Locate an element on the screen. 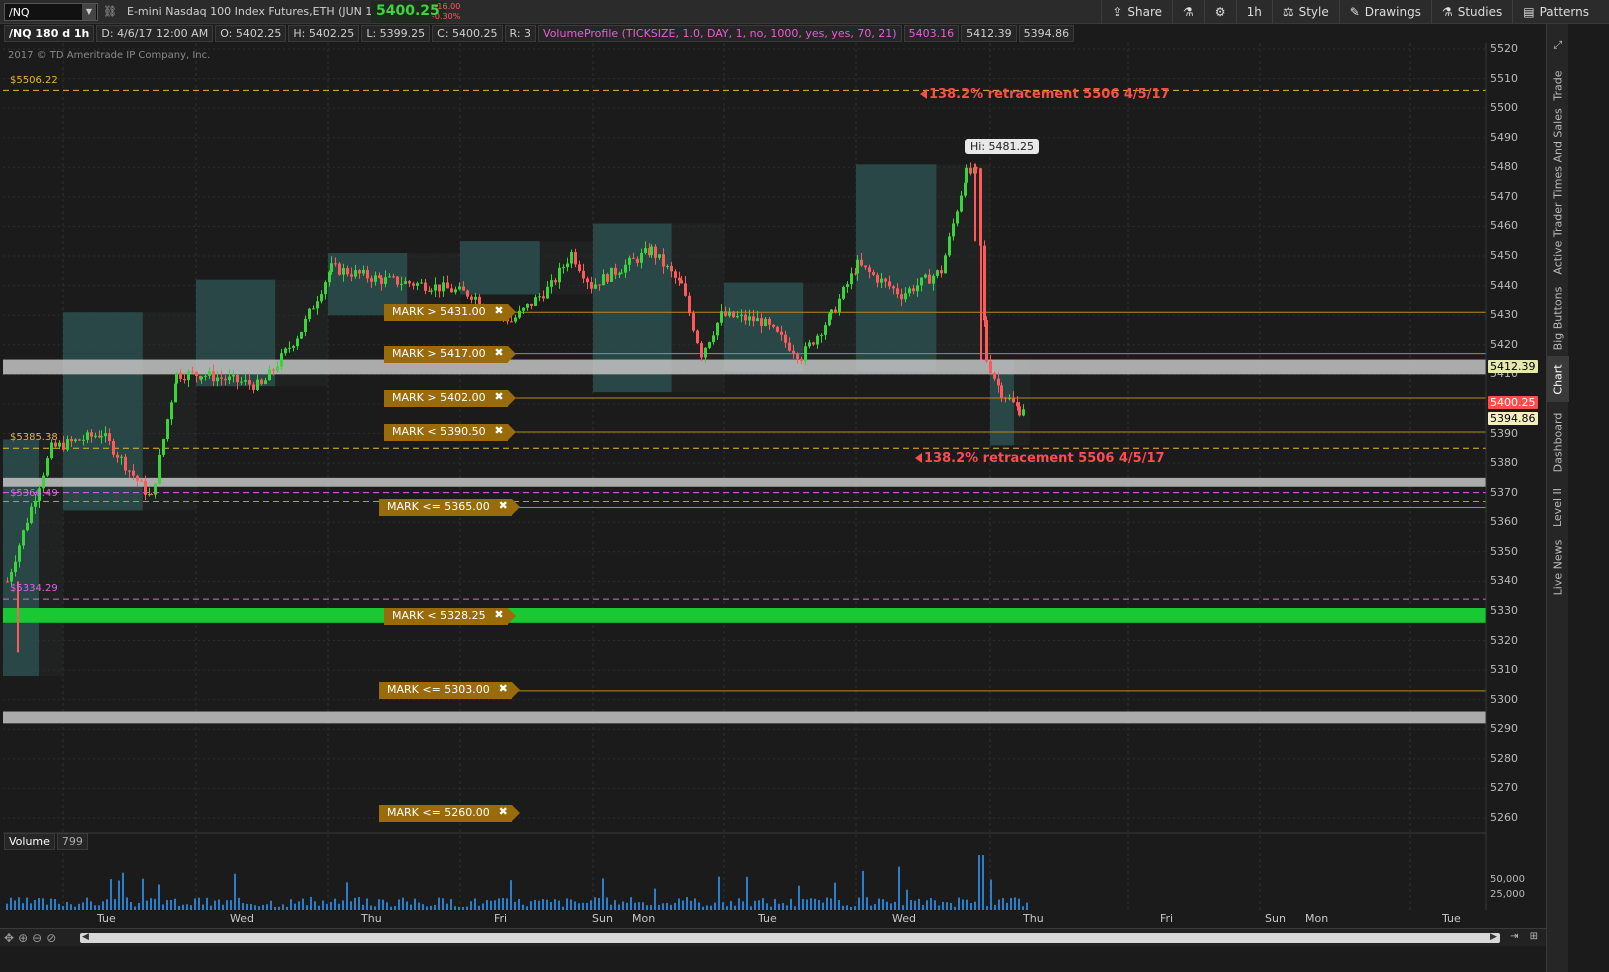 The image size is (1609, 972). style-button: ⚖ Style is located at coordinates (1305, 12).